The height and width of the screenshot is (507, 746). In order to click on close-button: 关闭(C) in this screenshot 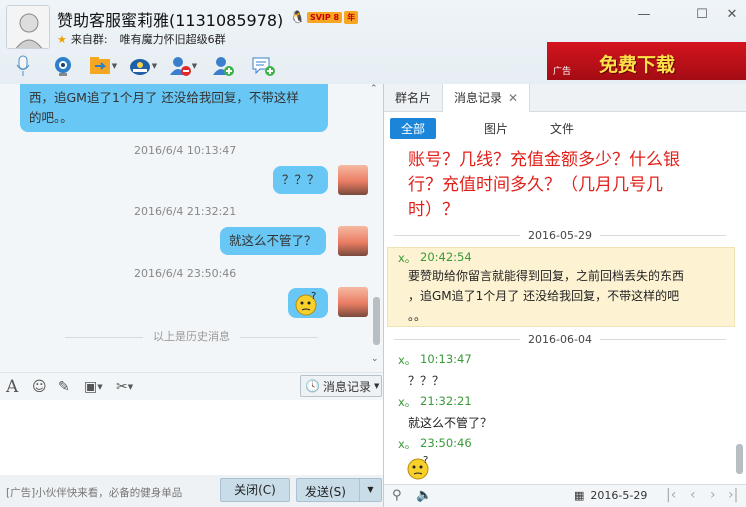, I will do `click(255, 490)`.